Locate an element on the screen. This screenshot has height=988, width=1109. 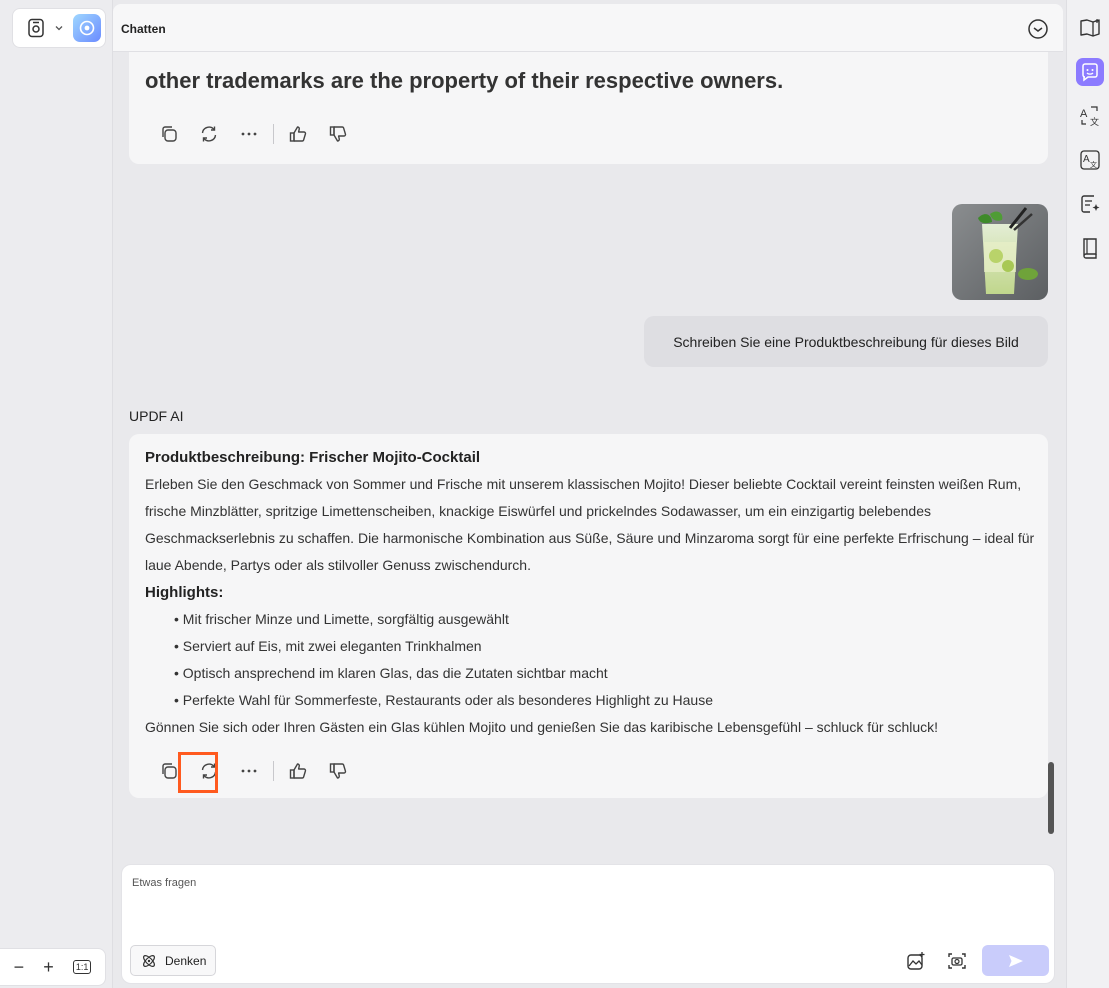
message-actions is located at coordinates (253, 134).